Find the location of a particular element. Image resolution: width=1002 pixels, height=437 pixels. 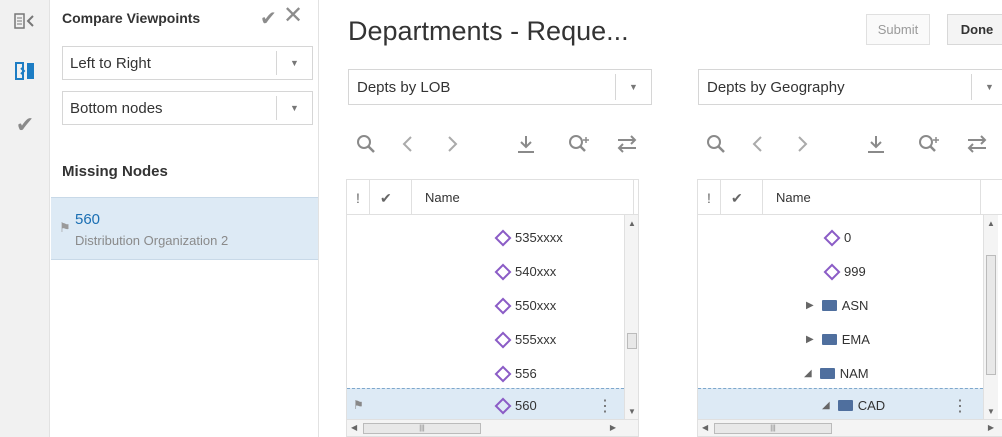

table-row: 0 is located at coordinates (850, 238).